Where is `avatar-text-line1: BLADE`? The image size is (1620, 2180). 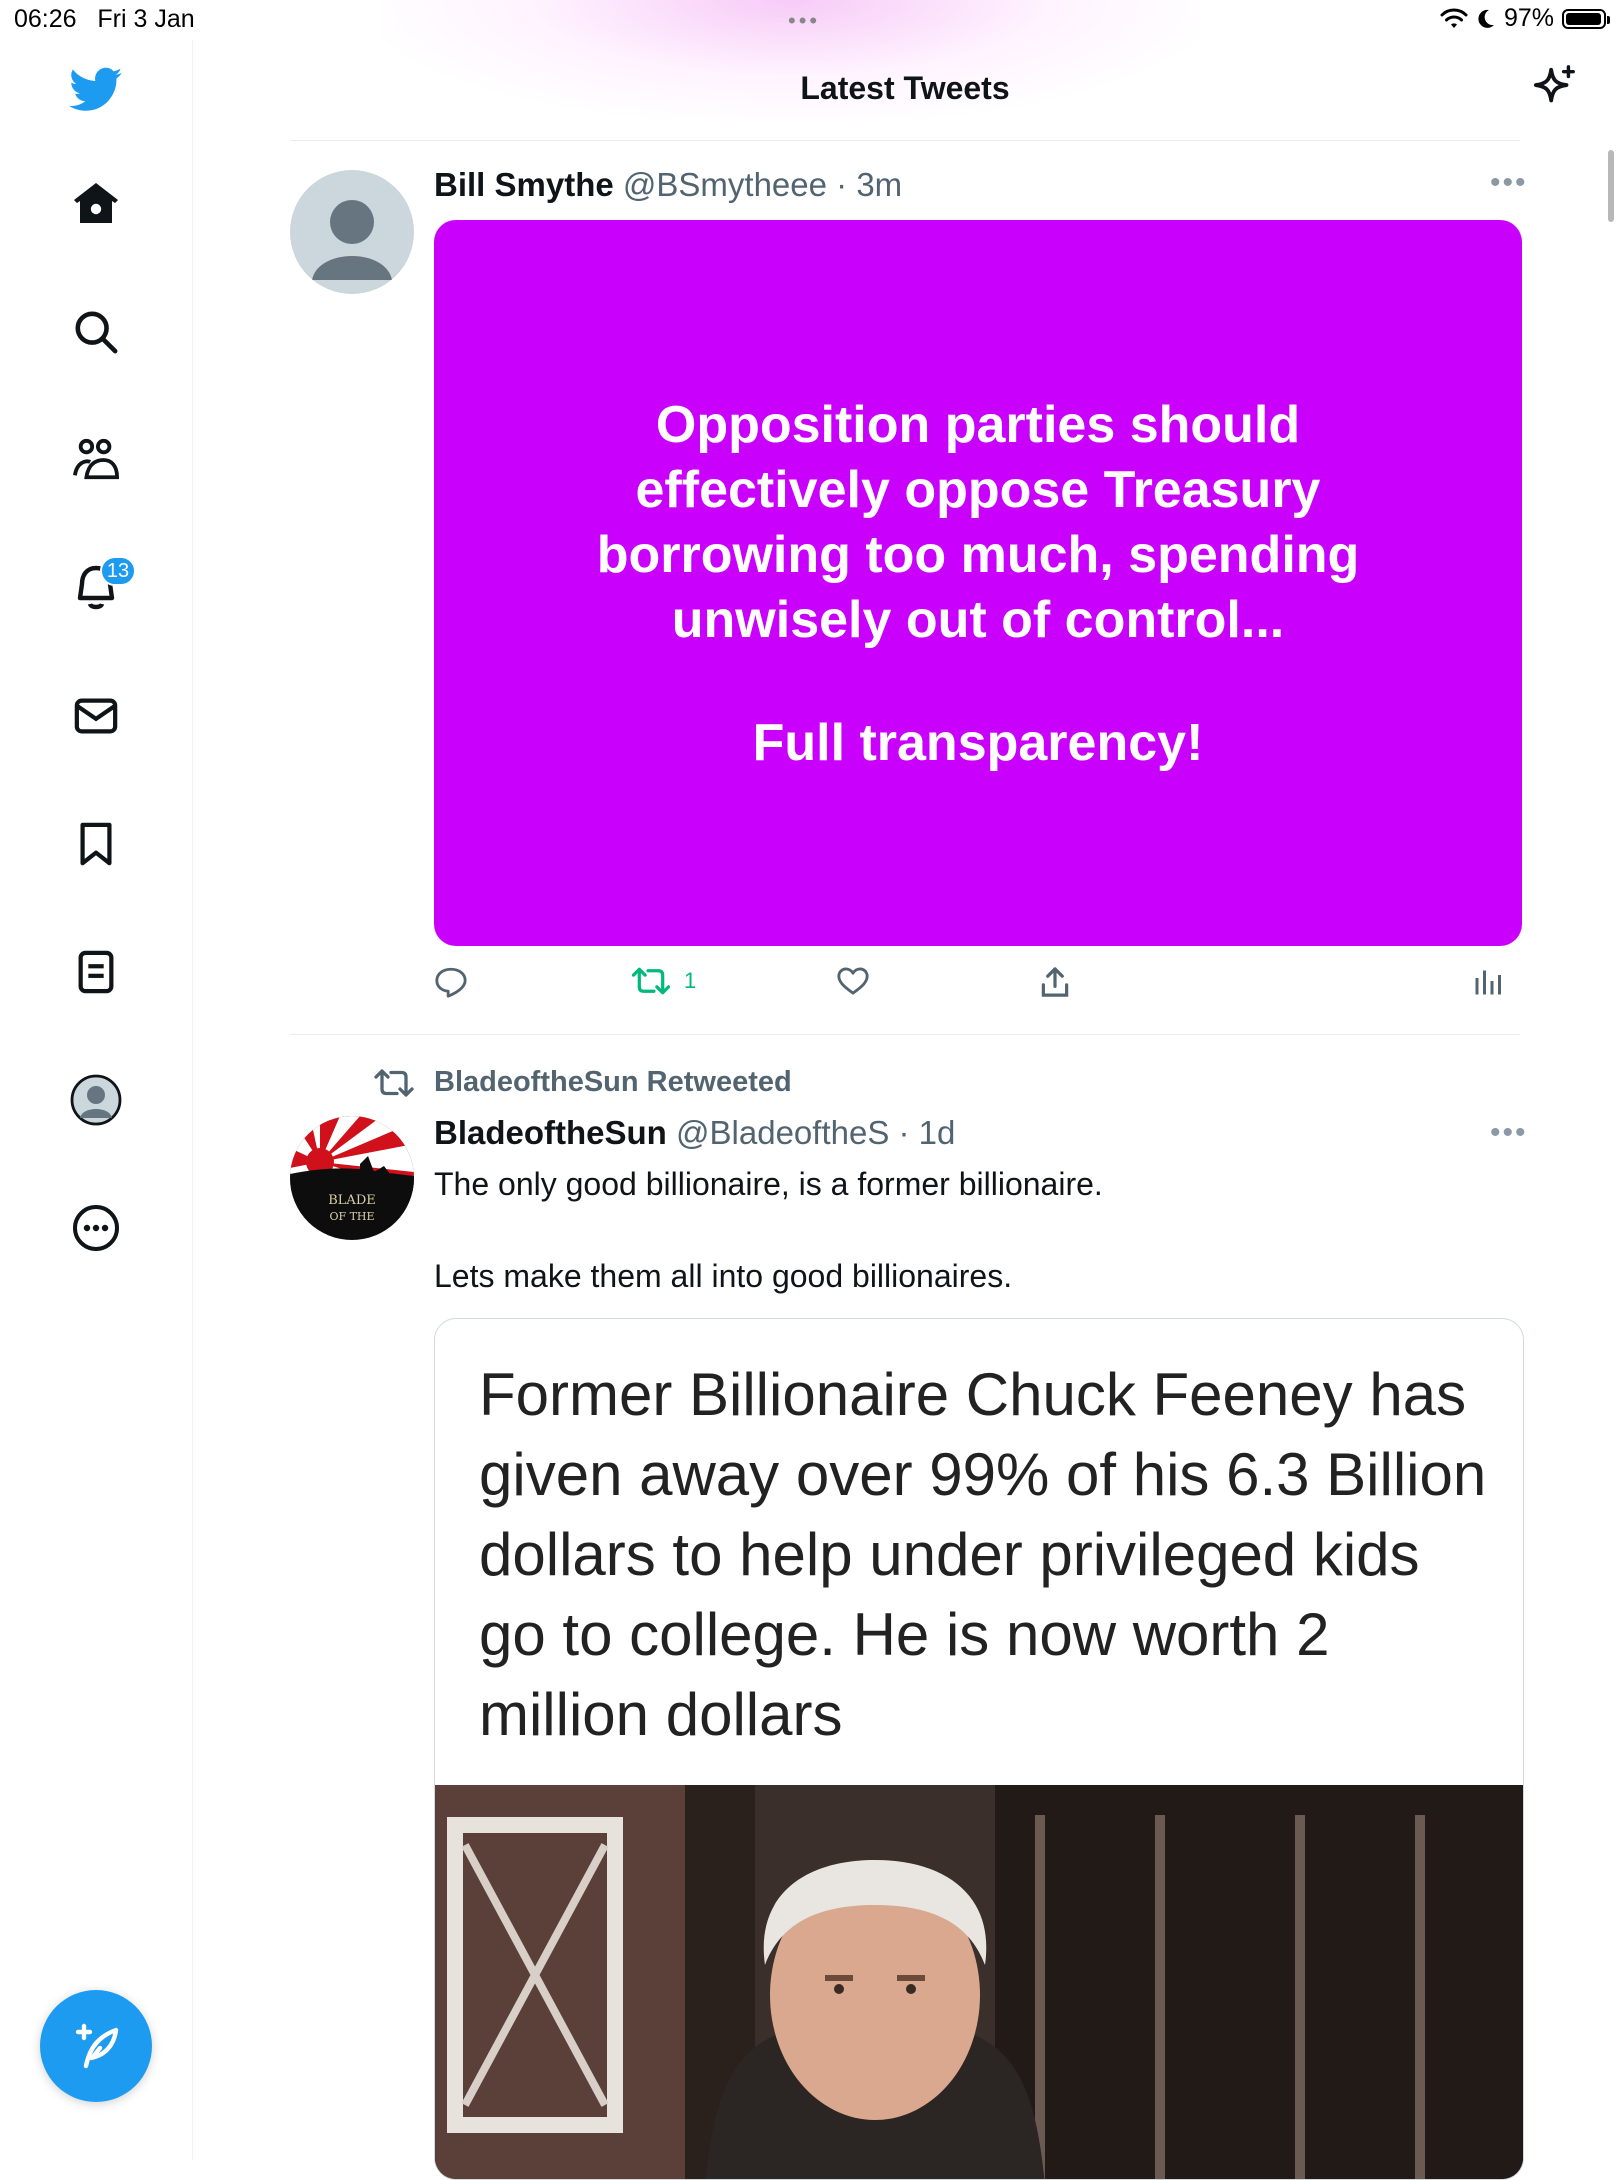 avatar-text-line1: BLADE is located at coordinates (352, 1200).